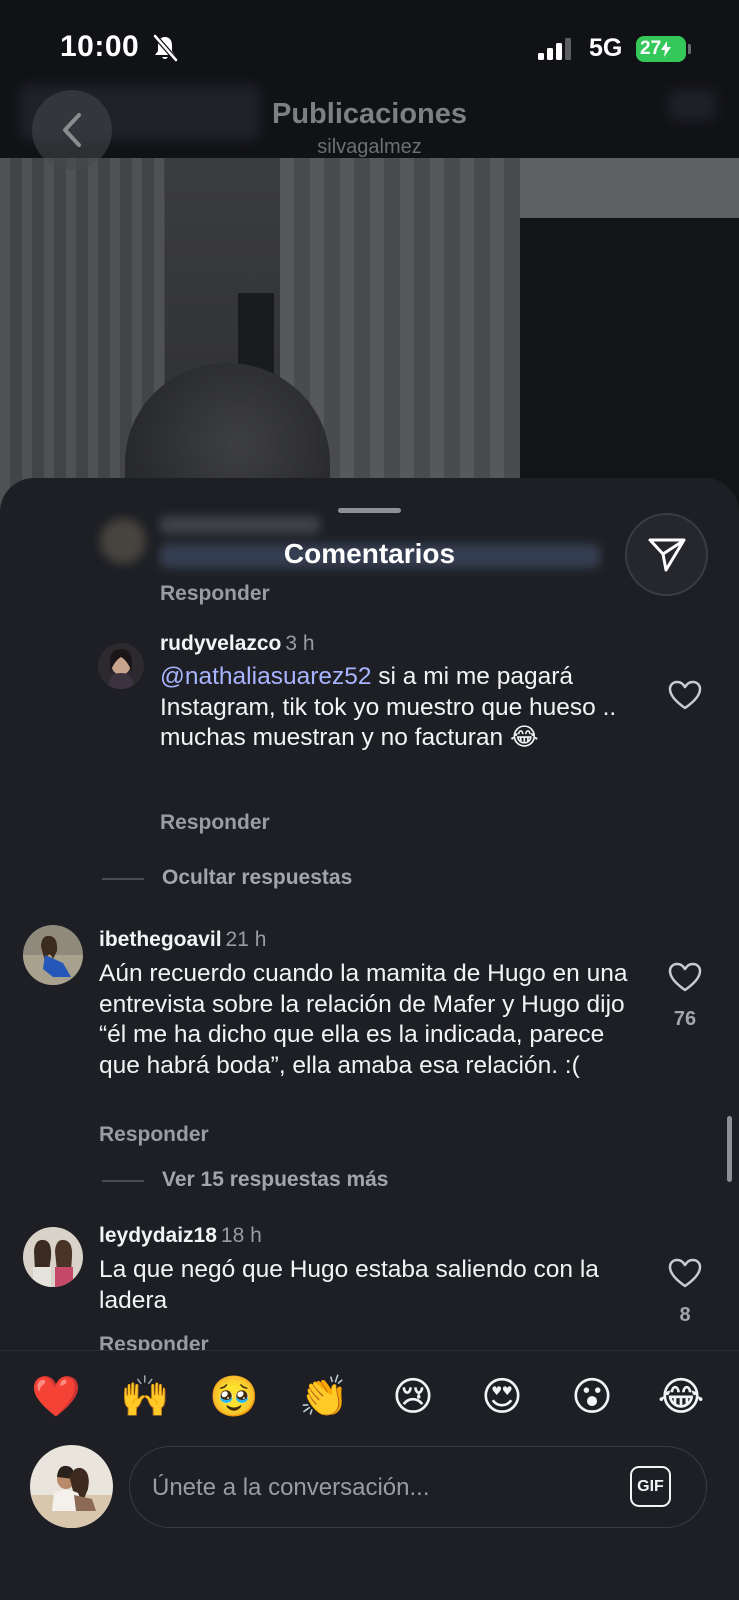 This screenshot has width=739, height=1600. Describe the element at coordinates (666, 49) in the screenshot. I see `charging-bolt-icon` at that location.